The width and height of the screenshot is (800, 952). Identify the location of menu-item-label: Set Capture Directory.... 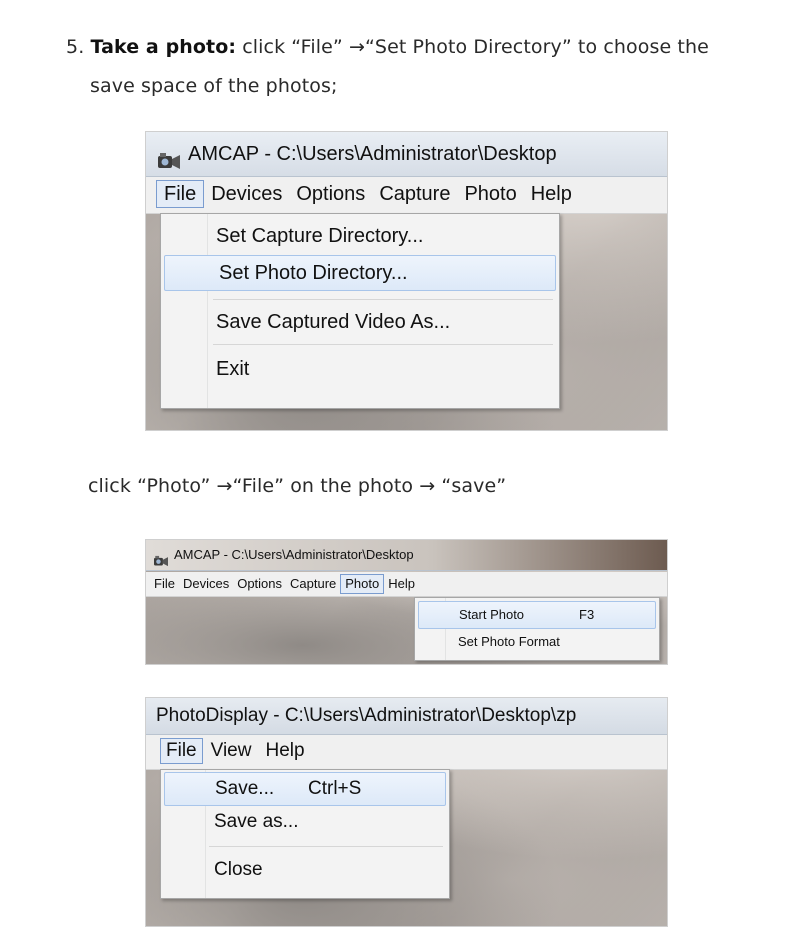
(320, 236).